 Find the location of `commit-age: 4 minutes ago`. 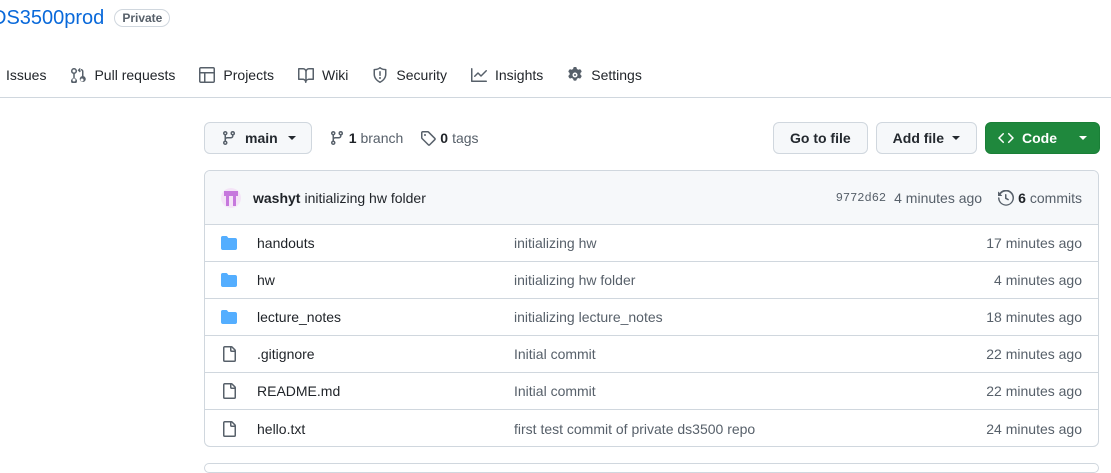

commit-age: 4 minutes ago is located at coordinates (938, 197).